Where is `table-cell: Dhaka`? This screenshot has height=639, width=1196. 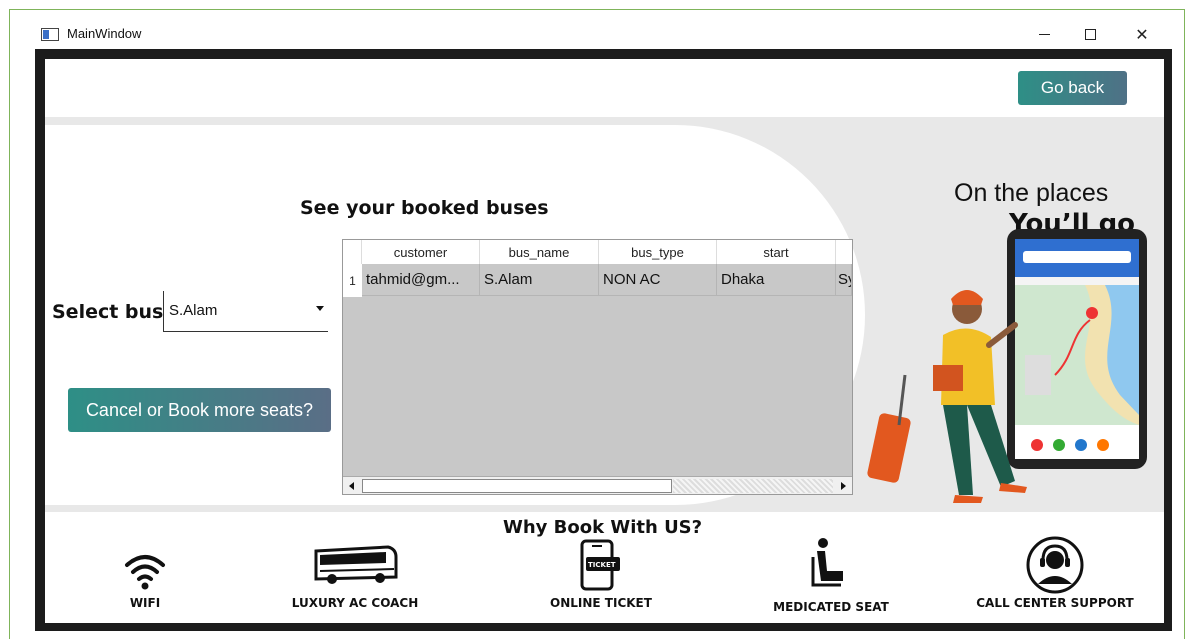 table-cell: Dhaka is located at coordinates (776, 280).